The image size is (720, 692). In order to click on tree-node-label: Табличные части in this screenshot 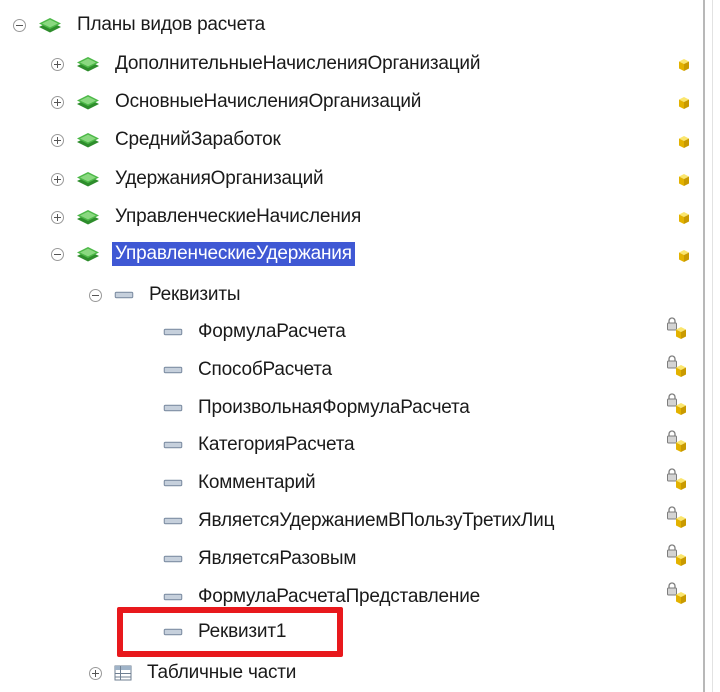, I will do `click(222, 672)`.